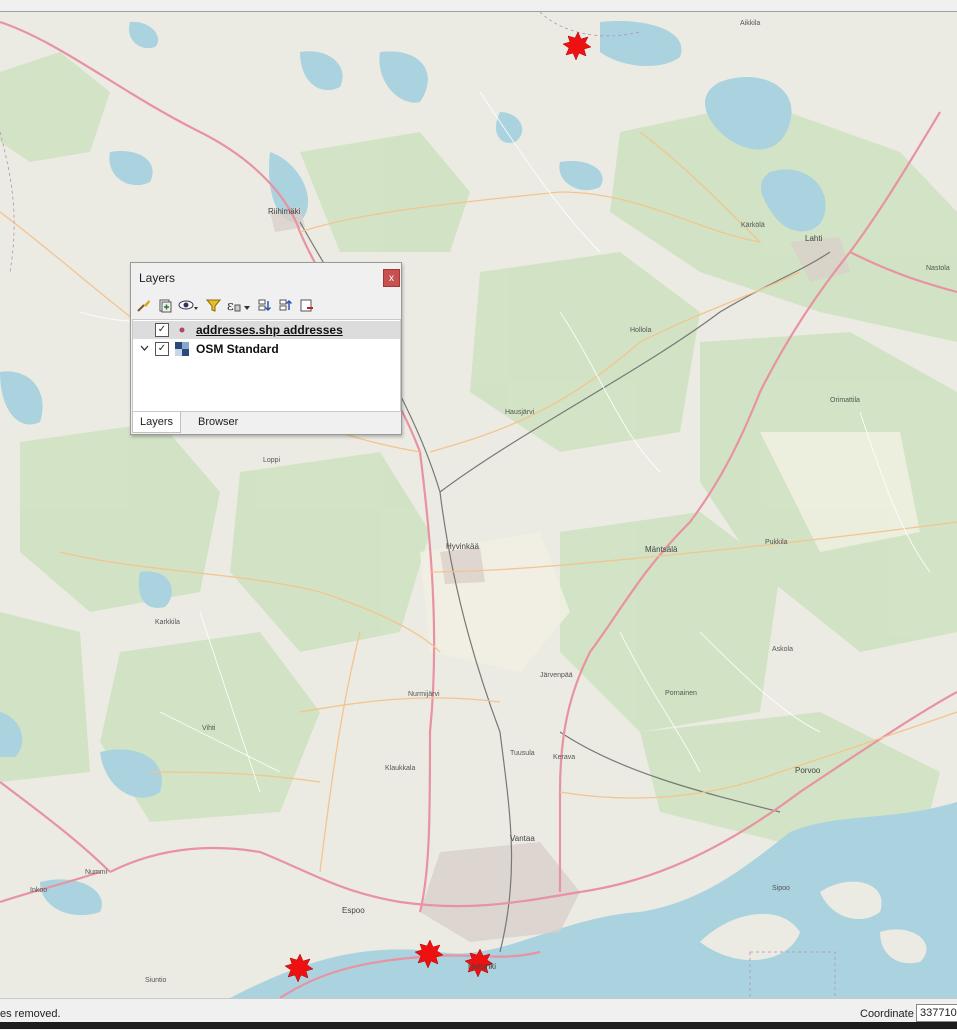  What do you see at coordinates (218, 422) in the screenshot?
I see `tab-browser: Browser` at bounding box center [218, 422].